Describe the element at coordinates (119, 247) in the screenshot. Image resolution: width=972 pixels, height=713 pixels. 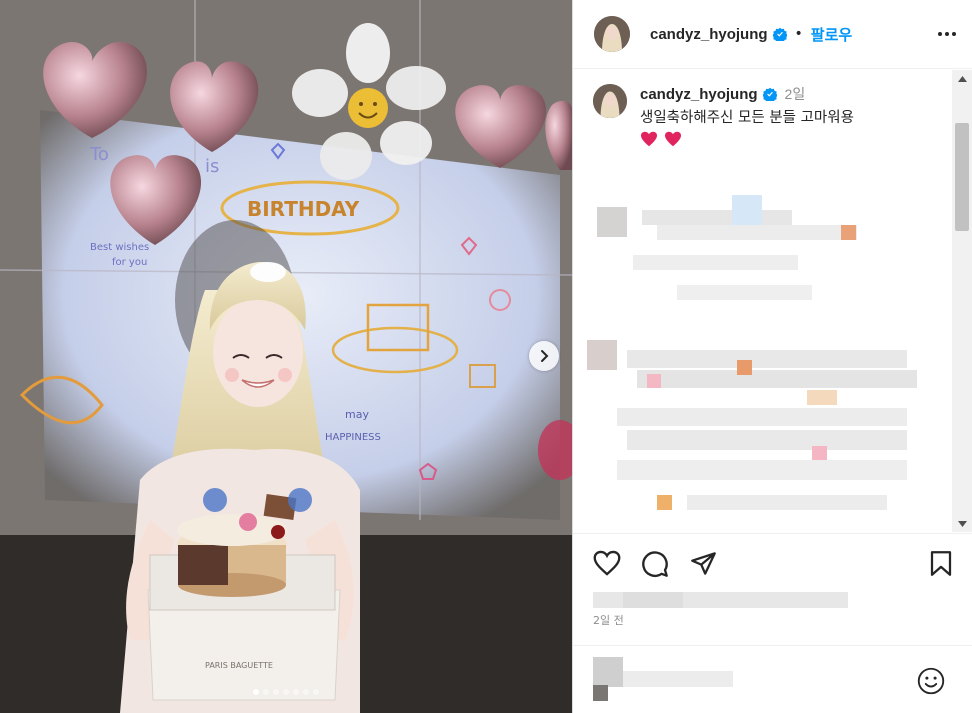
I see `svg-text: Best wishes` at that location.